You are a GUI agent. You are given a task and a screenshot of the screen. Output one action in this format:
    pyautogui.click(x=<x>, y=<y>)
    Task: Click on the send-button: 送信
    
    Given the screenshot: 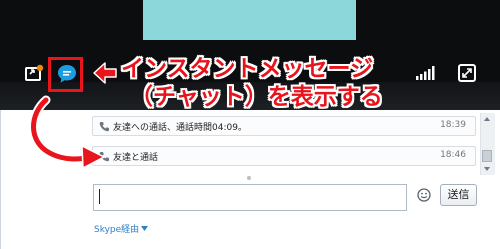 What is the action you would take?
    pyautogui.click(x=458, y=195)
    